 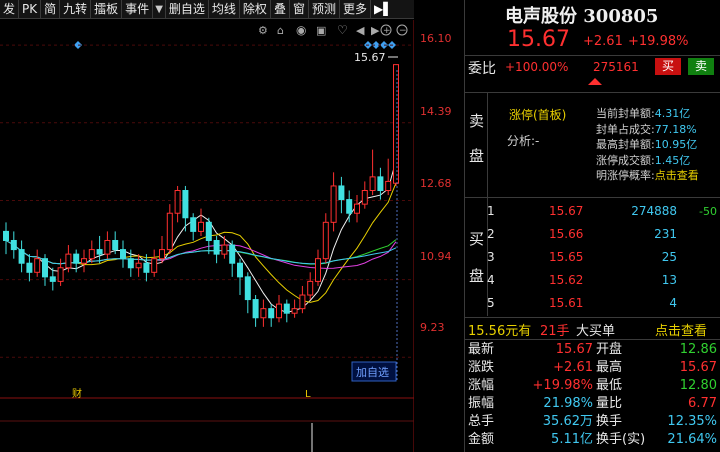 What do you see at coordinates (592, 404) in the screenshot?
I see `stat-row: 振幅 21.98% 量比 6.77` at bounding box center [592, 404].